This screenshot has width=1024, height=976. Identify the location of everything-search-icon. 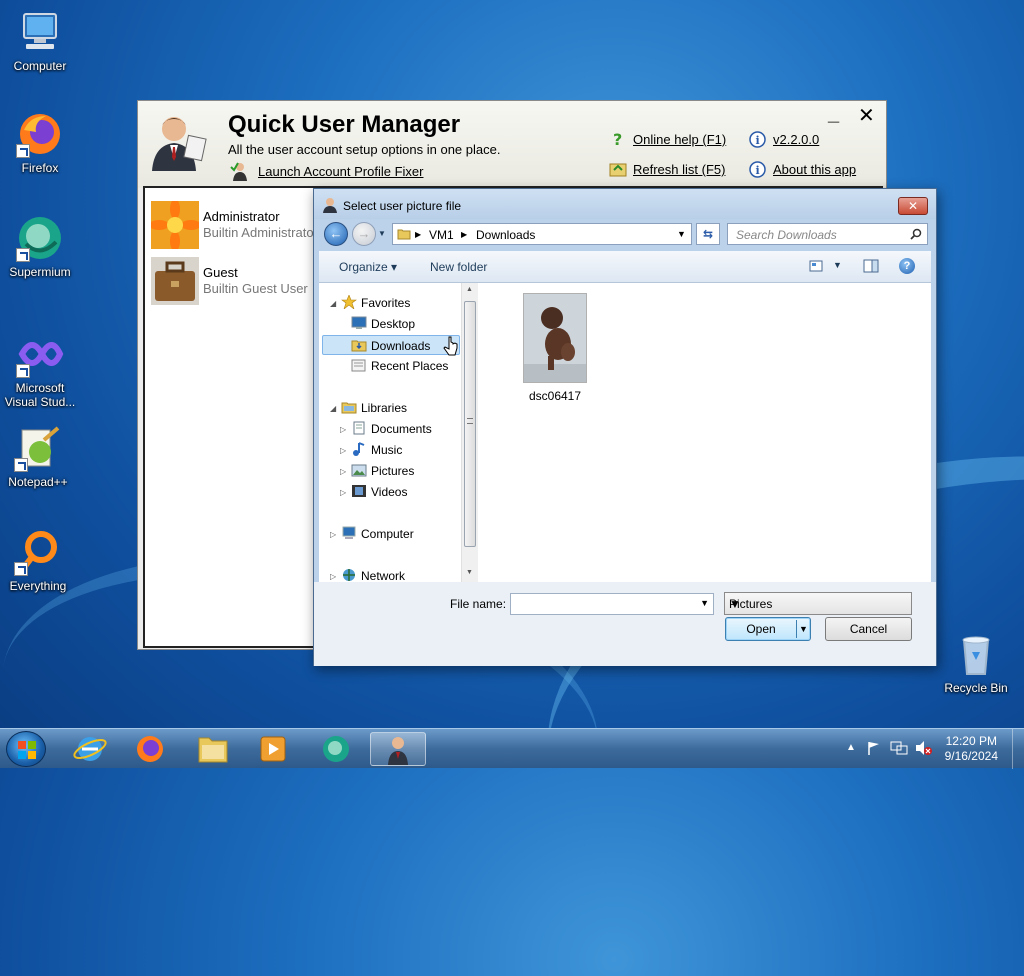
(38, 552).